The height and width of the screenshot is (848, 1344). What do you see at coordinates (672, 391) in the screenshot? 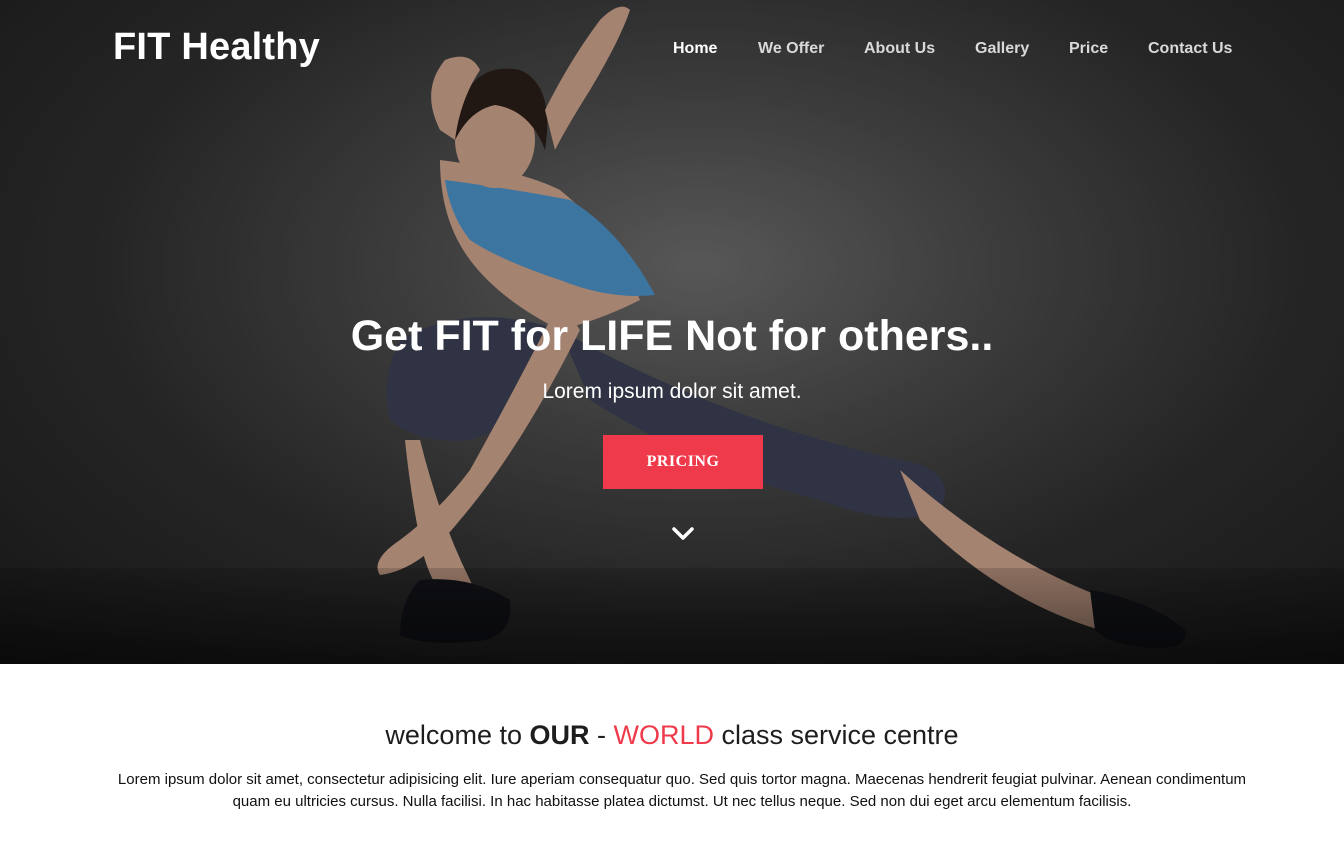
I see `hero-subtitle: Lorem ipsum dolor sit amet.` at bounding box center [672, 391].